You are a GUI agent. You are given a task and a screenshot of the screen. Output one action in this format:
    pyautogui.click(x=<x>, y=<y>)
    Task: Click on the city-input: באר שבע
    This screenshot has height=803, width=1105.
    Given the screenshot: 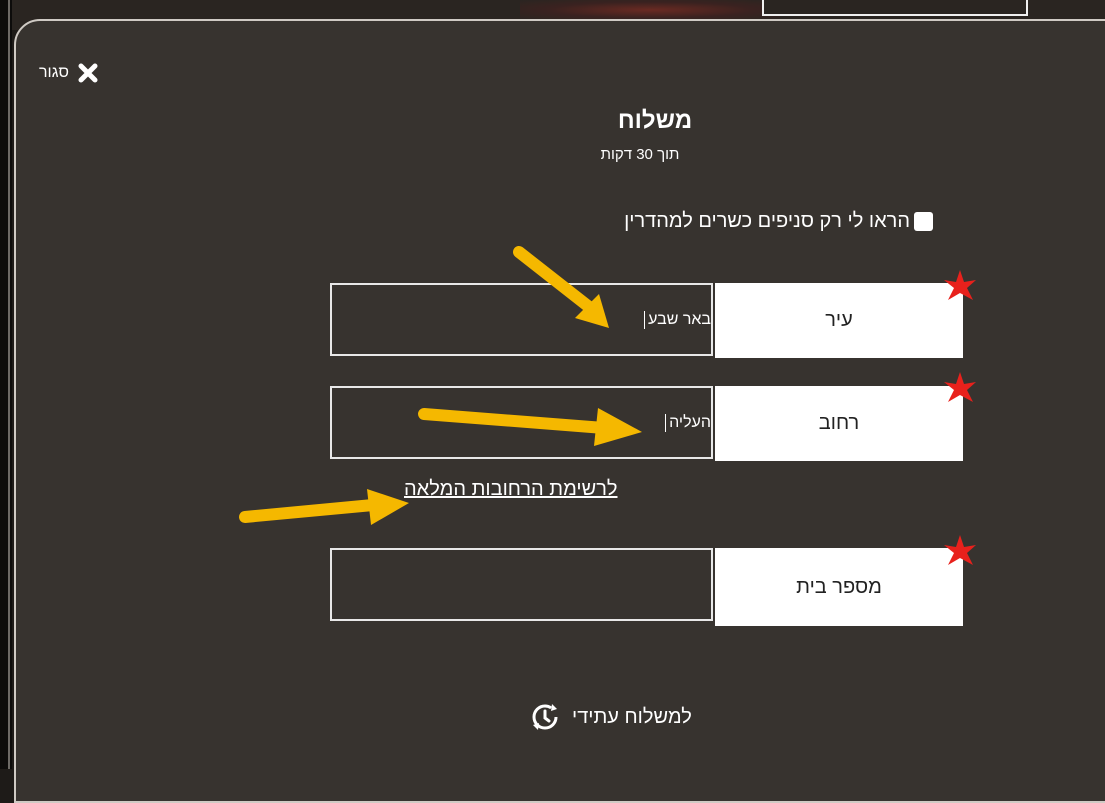 What is the action you would take?
    pyautogui.click(x=521, y=319)
    